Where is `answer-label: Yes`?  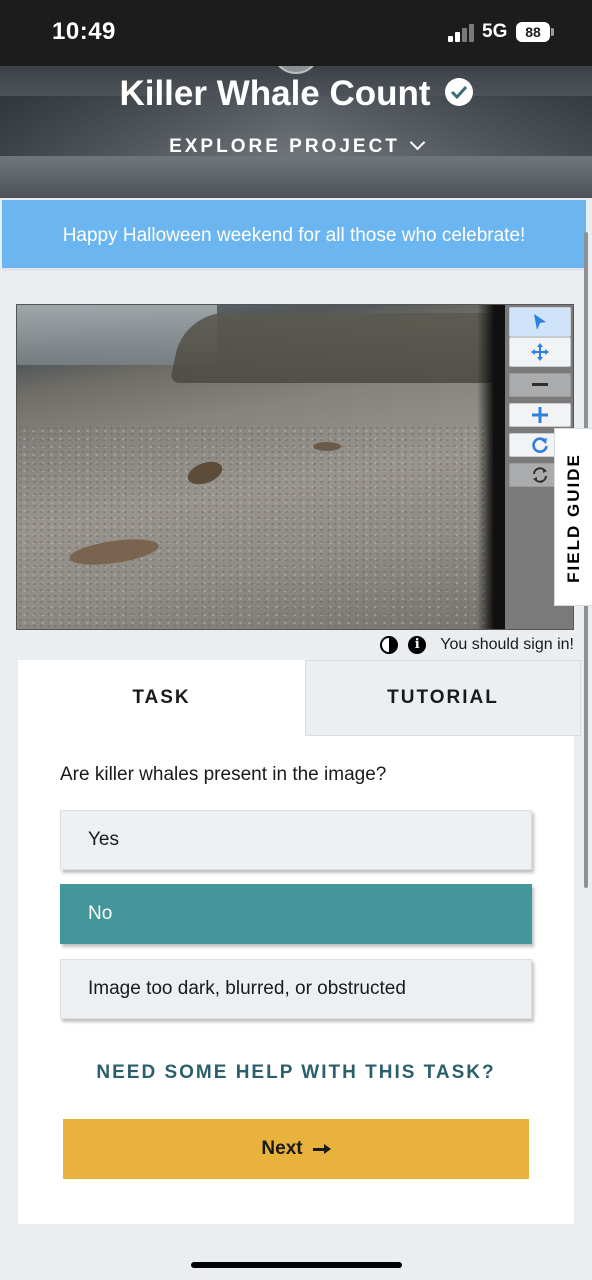
answer-label: Yes is located at coordinates (103, 839).